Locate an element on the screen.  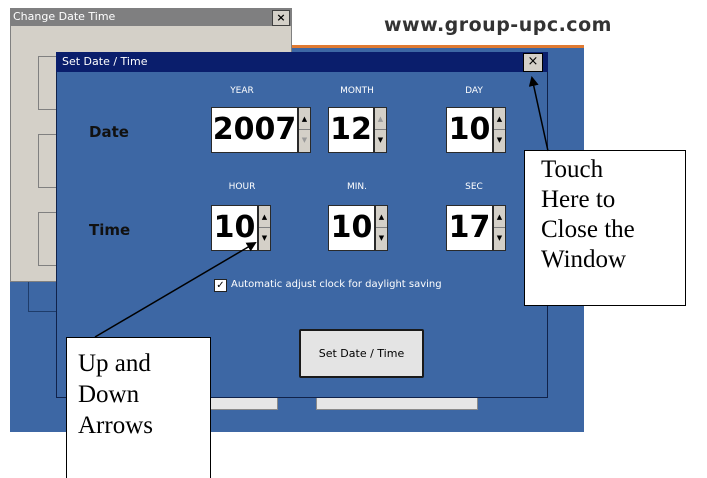
close-pointer-arrow is located at coordinates (538, 114).